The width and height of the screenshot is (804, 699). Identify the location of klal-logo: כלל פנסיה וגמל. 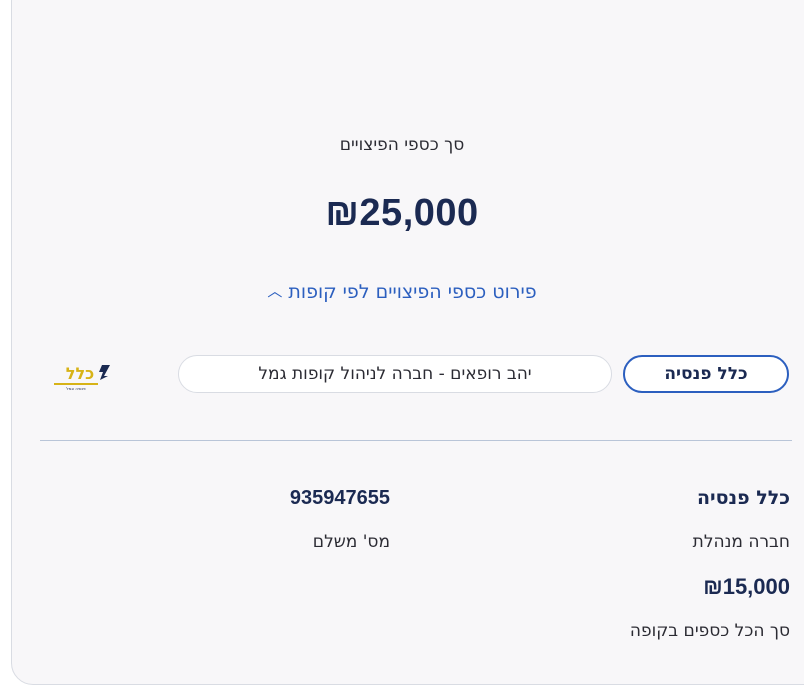
(82, 377).